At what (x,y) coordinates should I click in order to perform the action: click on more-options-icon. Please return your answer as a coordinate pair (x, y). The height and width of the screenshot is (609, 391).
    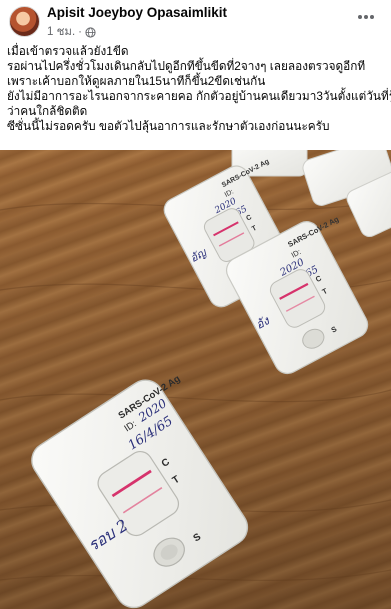
    Looking at the image, I should click on (366, 17).